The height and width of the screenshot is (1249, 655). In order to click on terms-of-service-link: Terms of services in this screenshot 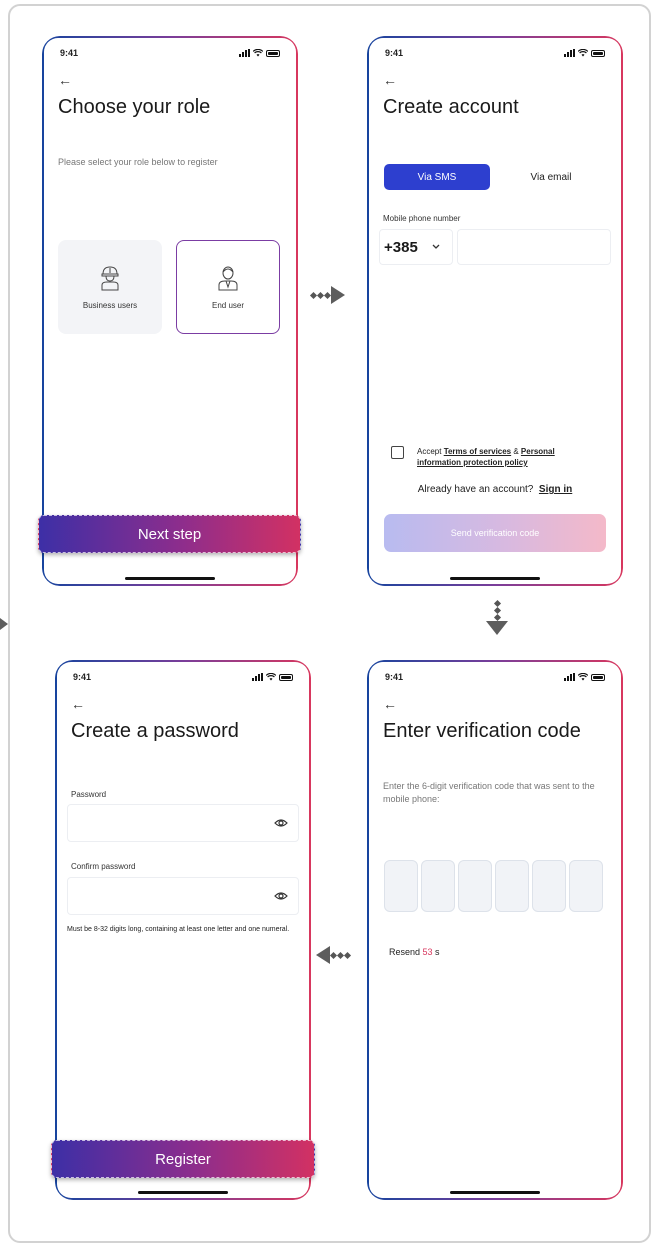, I will do `click(477, 451)`.